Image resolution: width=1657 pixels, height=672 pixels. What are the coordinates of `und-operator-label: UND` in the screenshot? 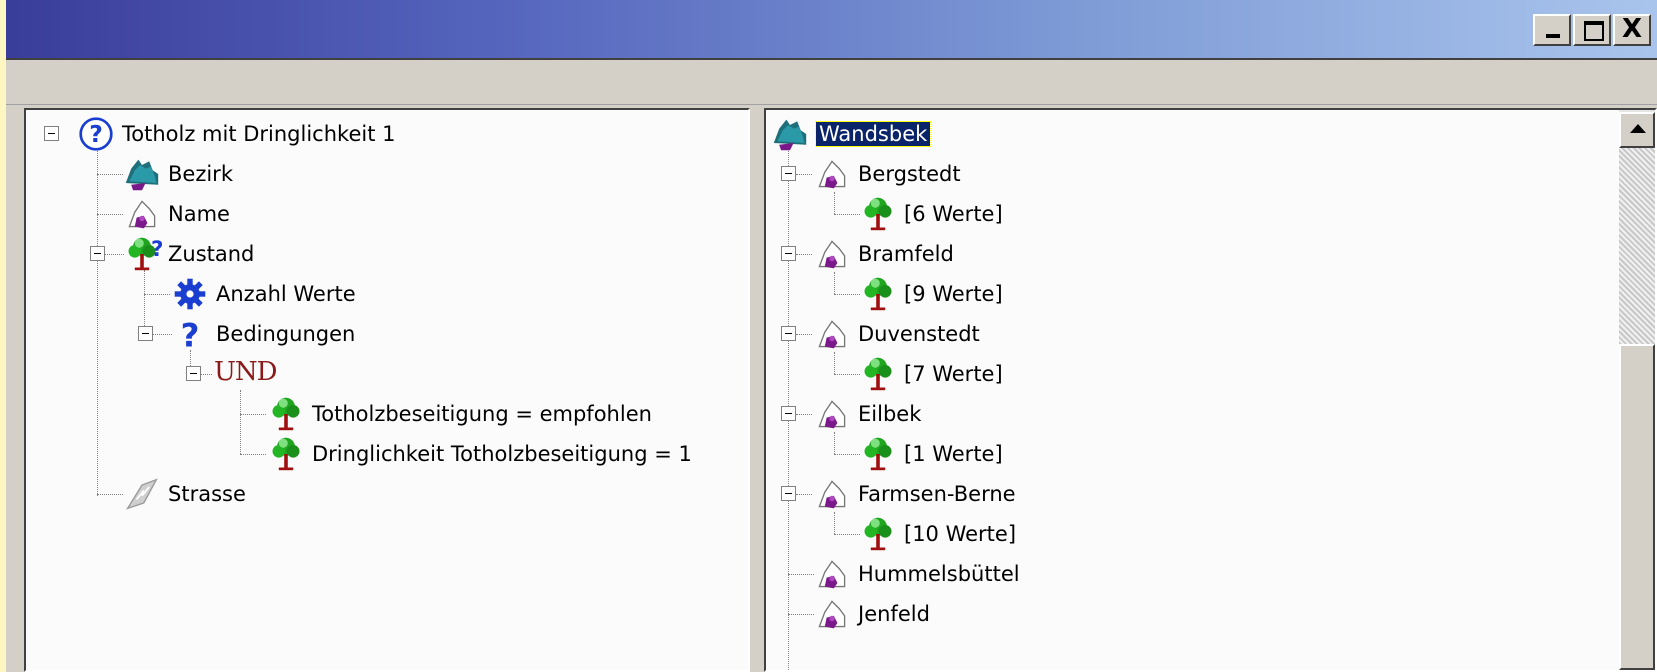 It's located at (246, 372).